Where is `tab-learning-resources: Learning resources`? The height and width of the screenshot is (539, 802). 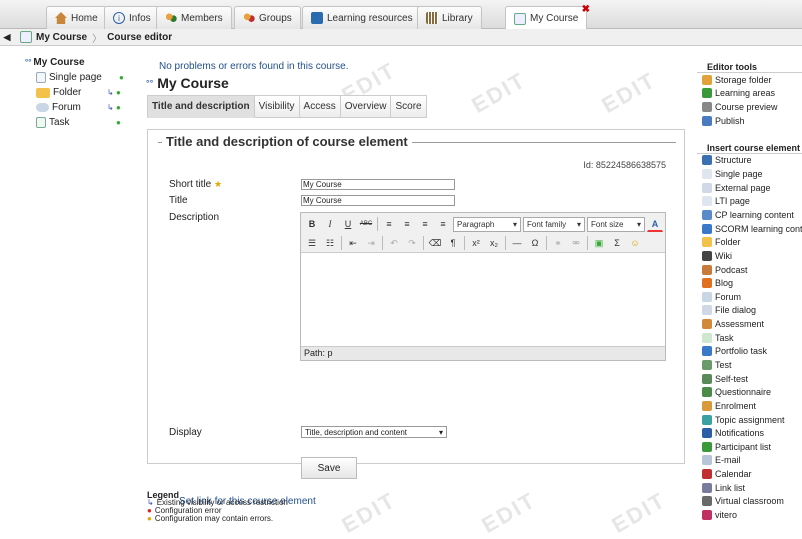
tab-learning-resources: Learning resources is located at coordinates (362, 17).